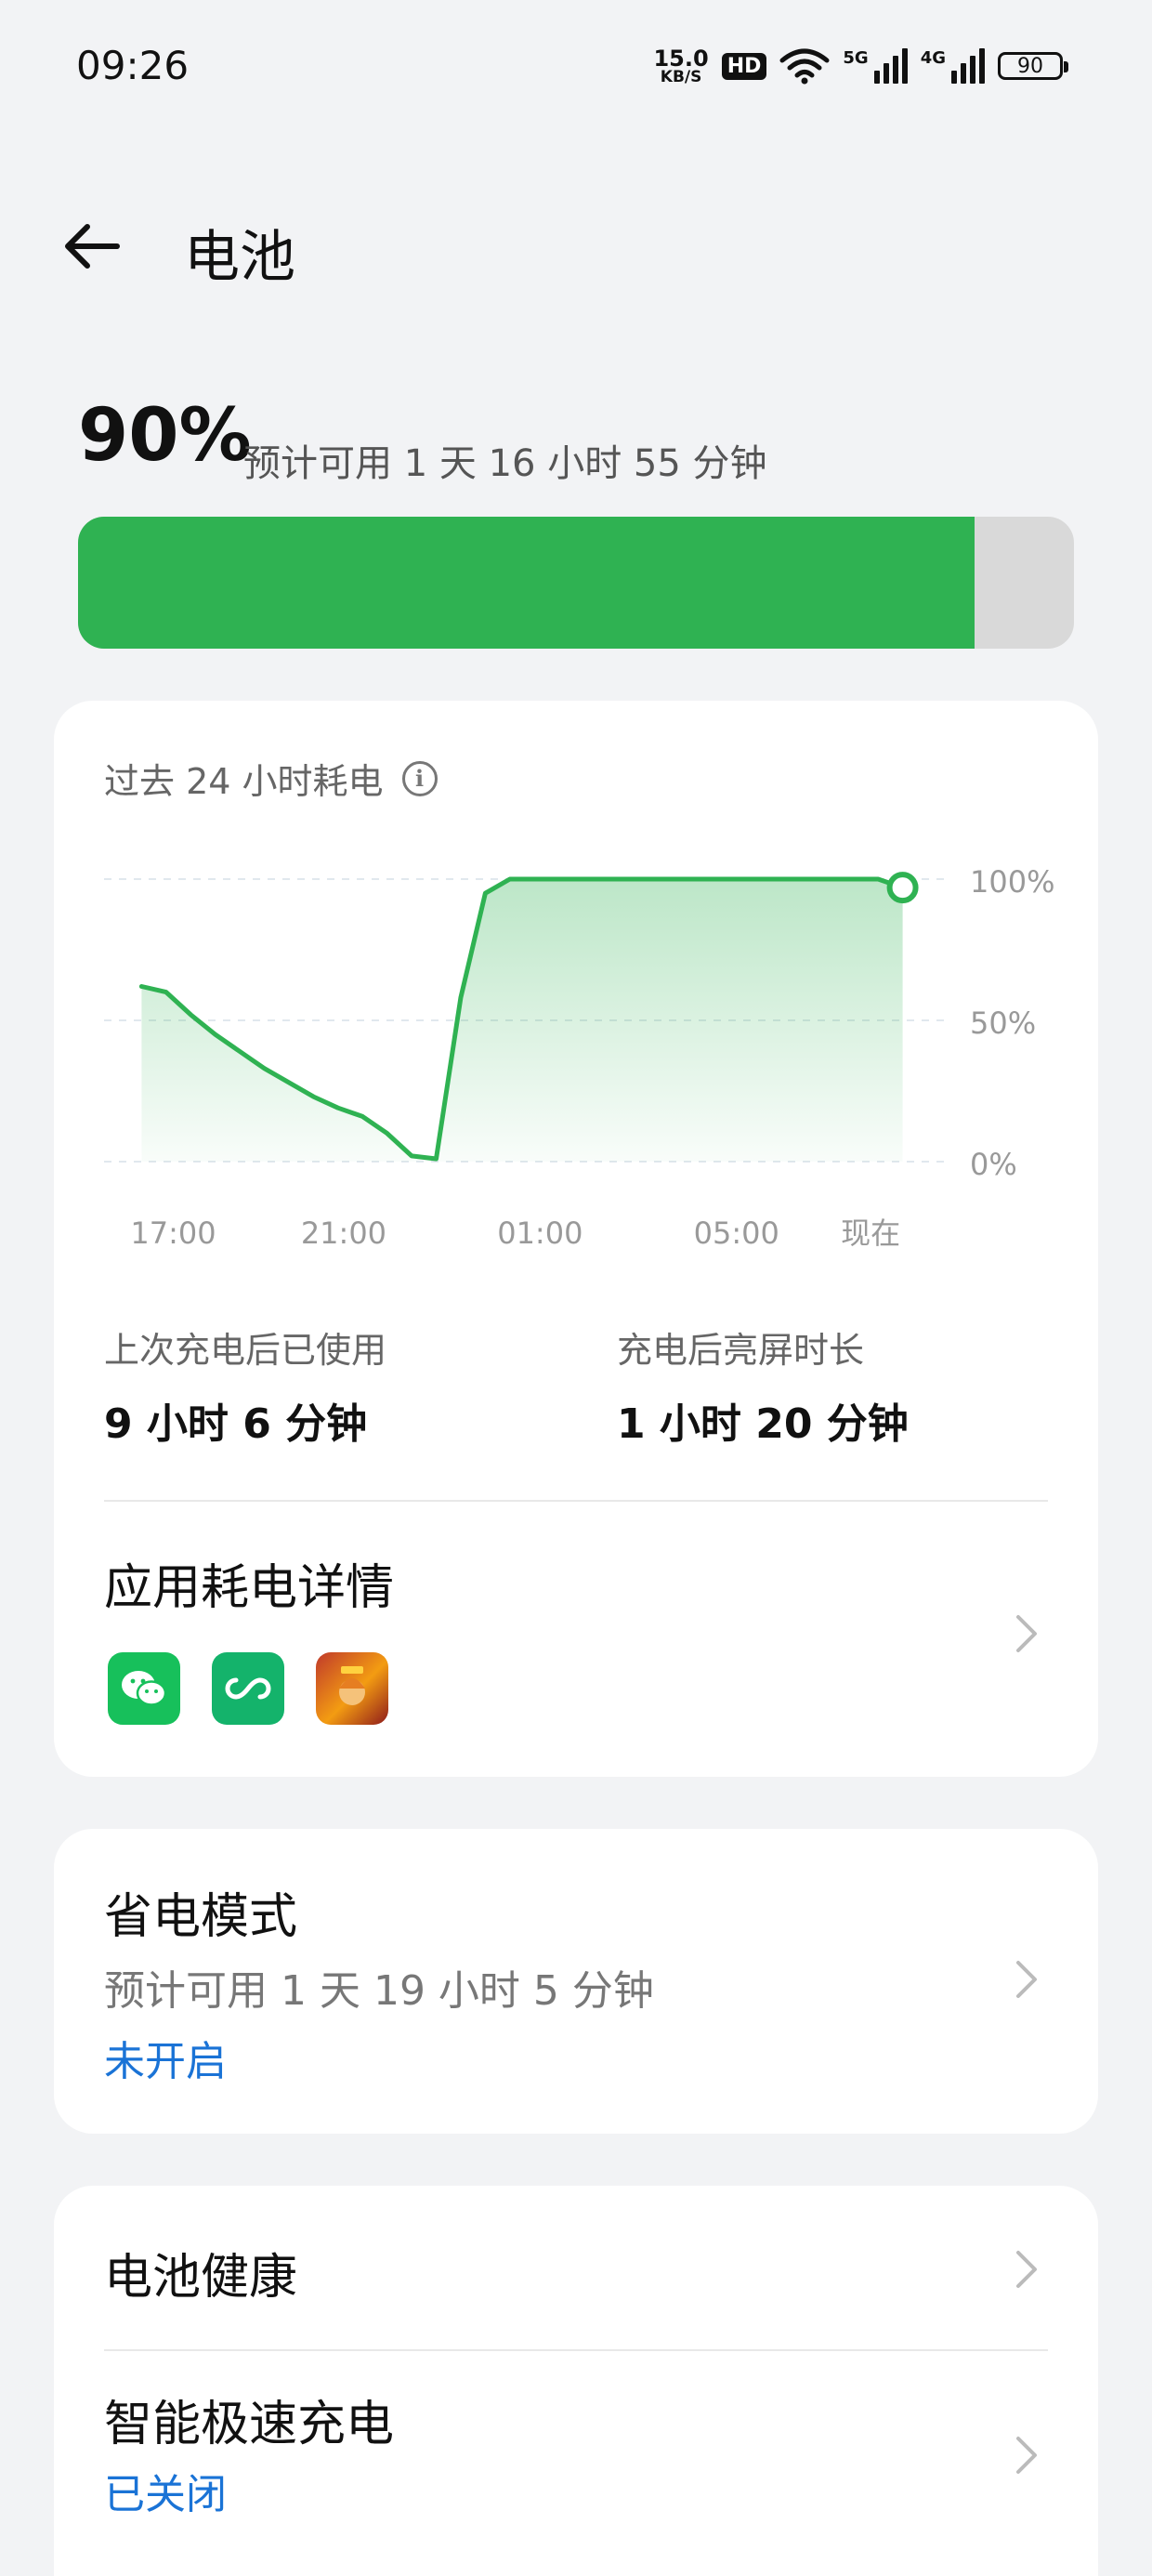 This screenshot has height=2576, width=1152. What do you see at coordinates (576, 2267) in the screenshot?
I see `battery-health-row: 电池健康` at bounding box center [576, 2267].